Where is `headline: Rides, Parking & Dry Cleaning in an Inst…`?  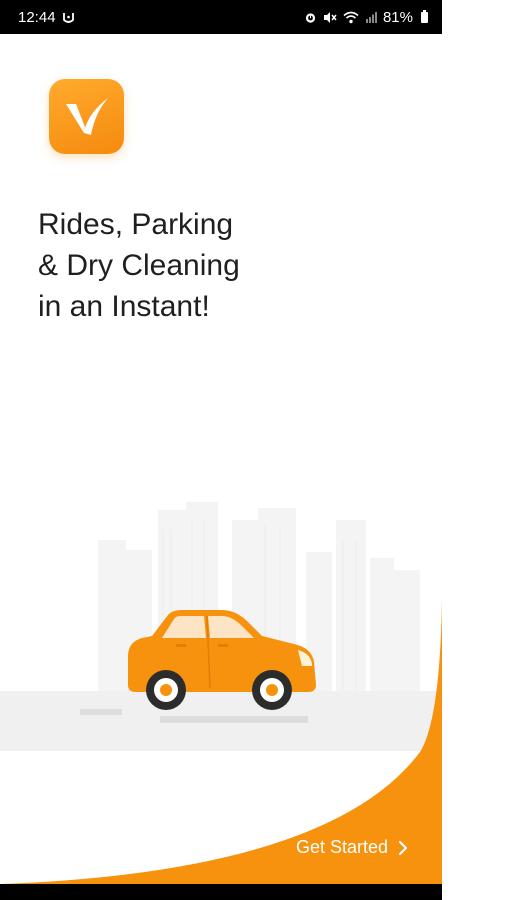
headline: Rides, Parking & Dry Cleaning in an Inst… is located at coordinates (139, 265).